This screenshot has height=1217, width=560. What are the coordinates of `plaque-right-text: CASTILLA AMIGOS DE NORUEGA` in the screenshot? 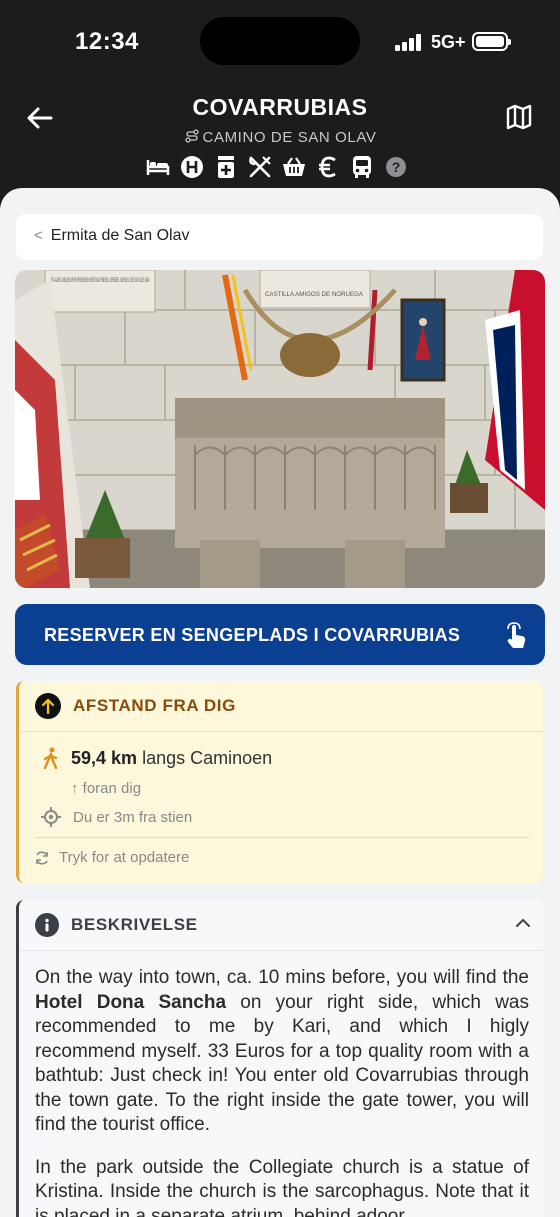 It's located at (314, 295).